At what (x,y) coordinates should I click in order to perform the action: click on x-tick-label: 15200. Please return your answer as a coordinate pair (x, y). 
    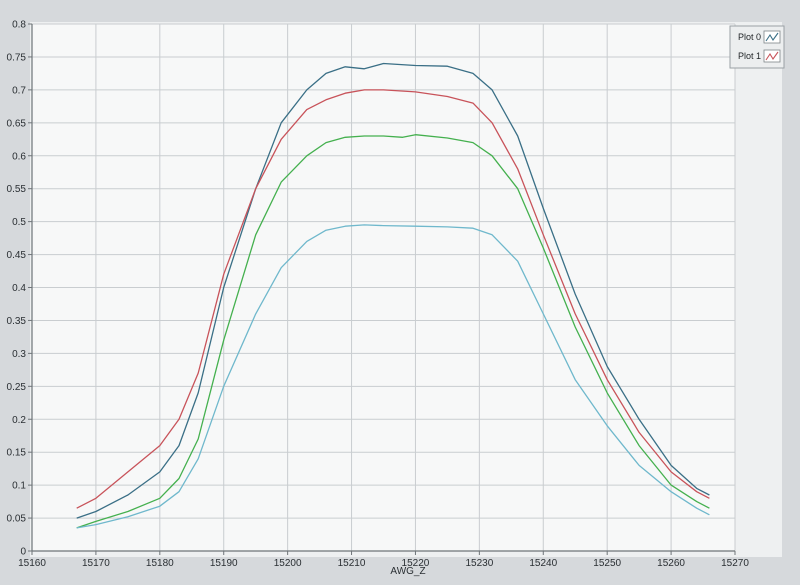
    Looking at the image, I should click on (288, 563).